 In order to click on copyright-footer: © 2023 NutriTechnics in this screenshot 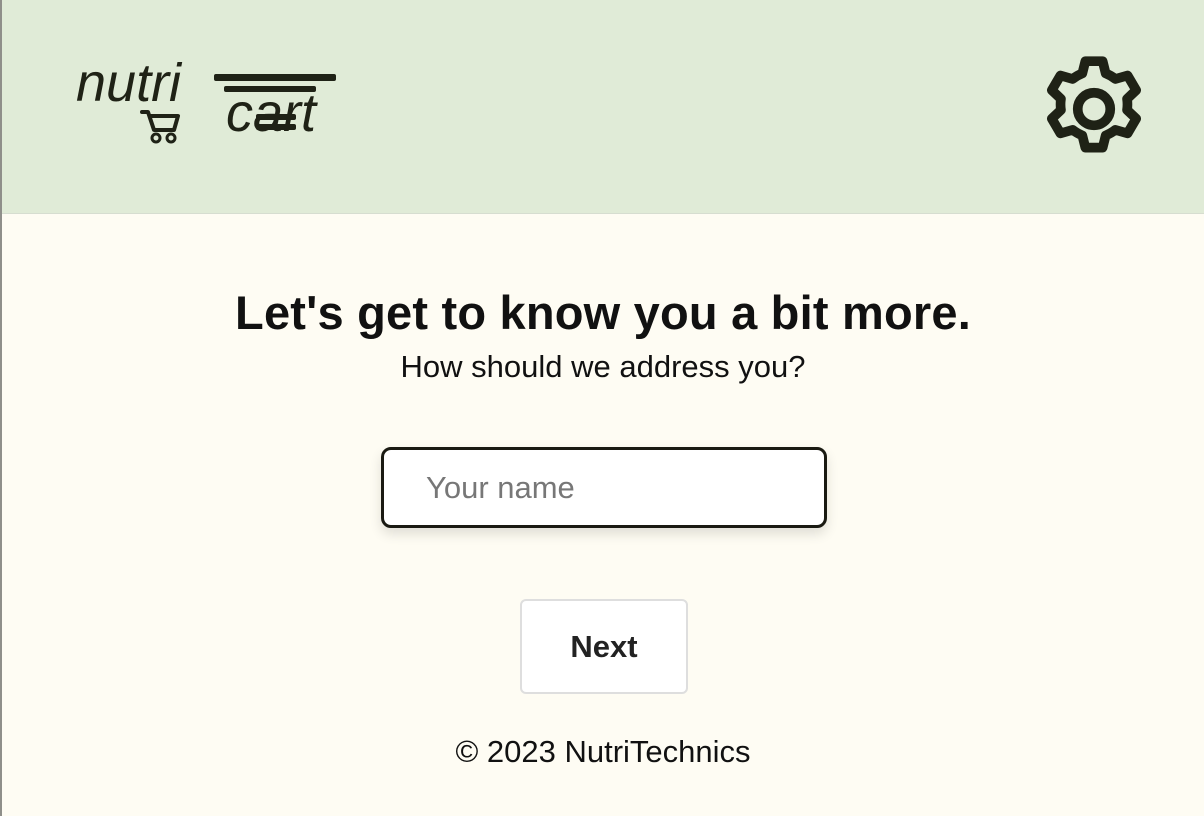, I will do `click(603, 751)`.